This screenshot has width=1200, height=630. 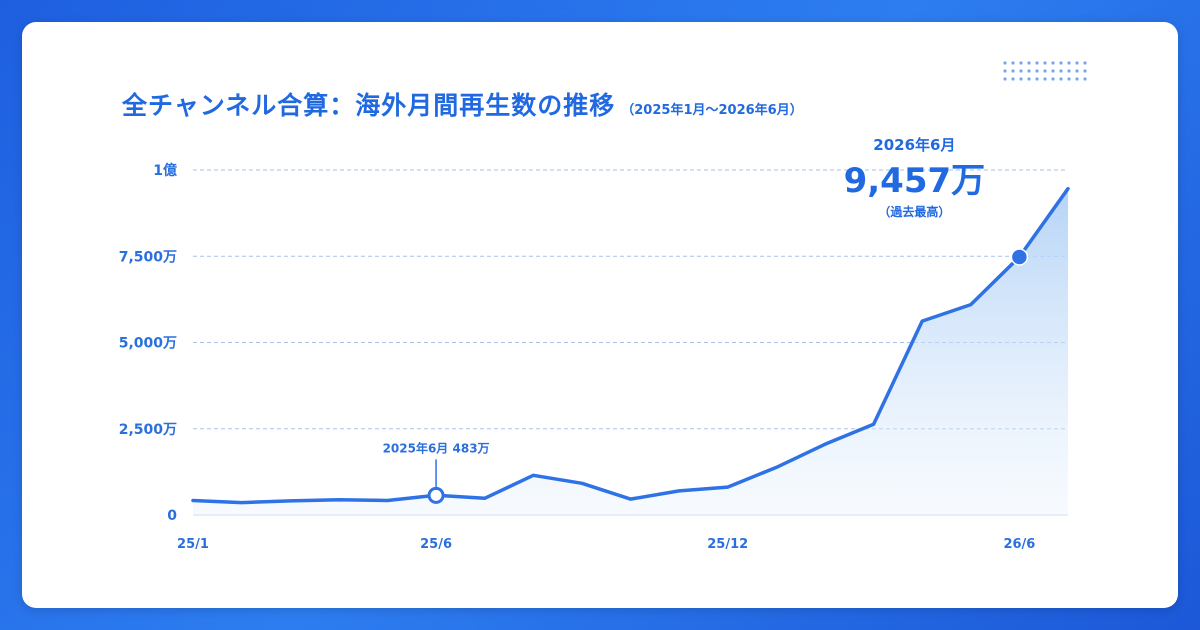 What do you see at coordinates (193, 544) in the screenshot?
I see `x-tick-label: 25/1` at bounding box center [193, 544].